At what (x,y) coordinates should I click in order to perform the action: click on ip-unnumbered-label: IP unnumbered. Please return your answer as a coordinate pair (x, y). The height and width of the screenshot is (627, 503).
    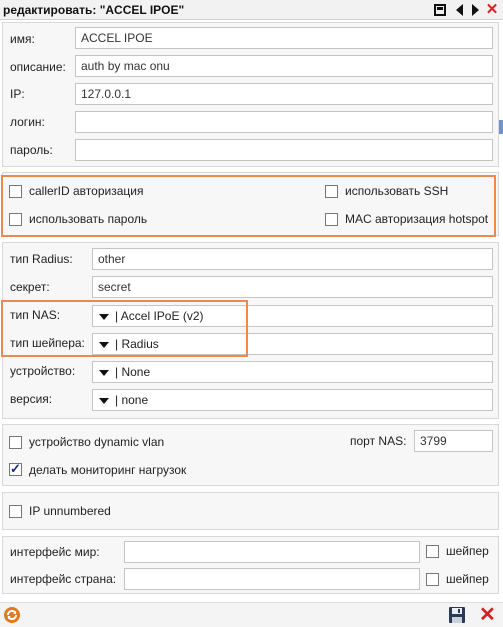
    Looking at the image, I should click on (70, 511).